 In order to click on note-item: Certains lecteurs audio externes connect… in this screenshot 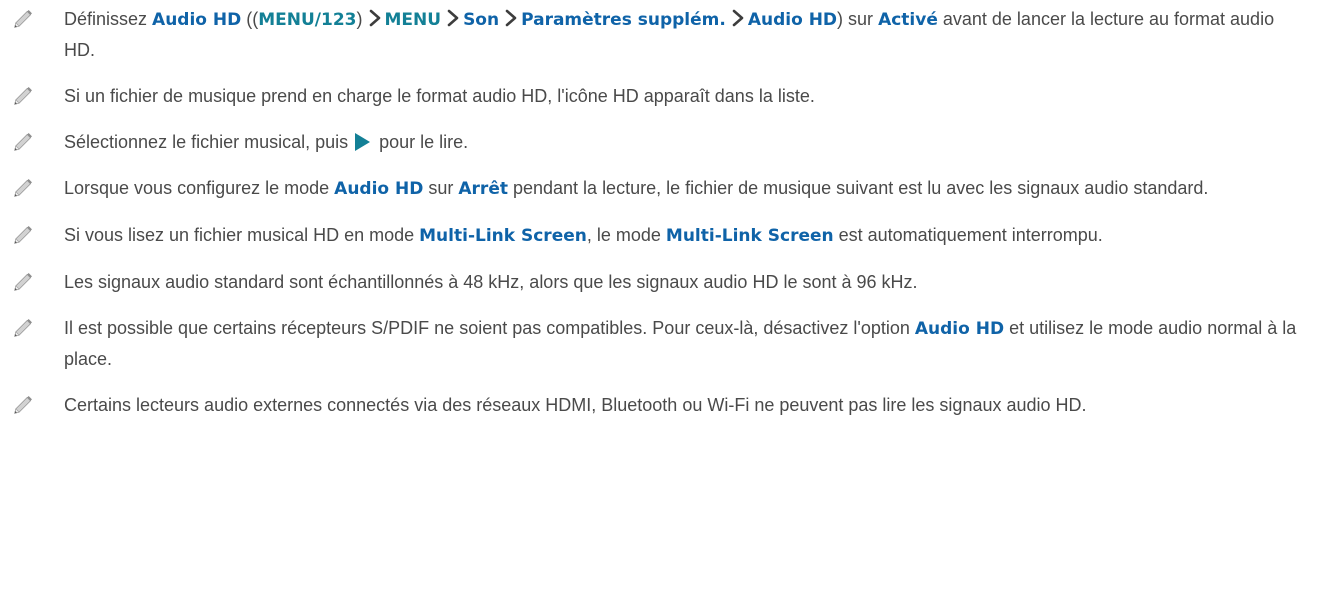, I will do `click(658, 405)`.